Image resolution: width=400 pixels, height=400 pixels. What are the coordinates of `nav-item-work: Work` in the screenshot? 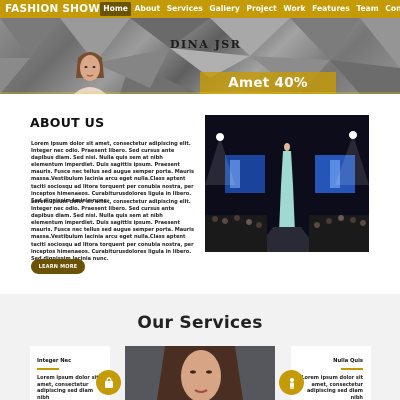 It's located at (294, 9).